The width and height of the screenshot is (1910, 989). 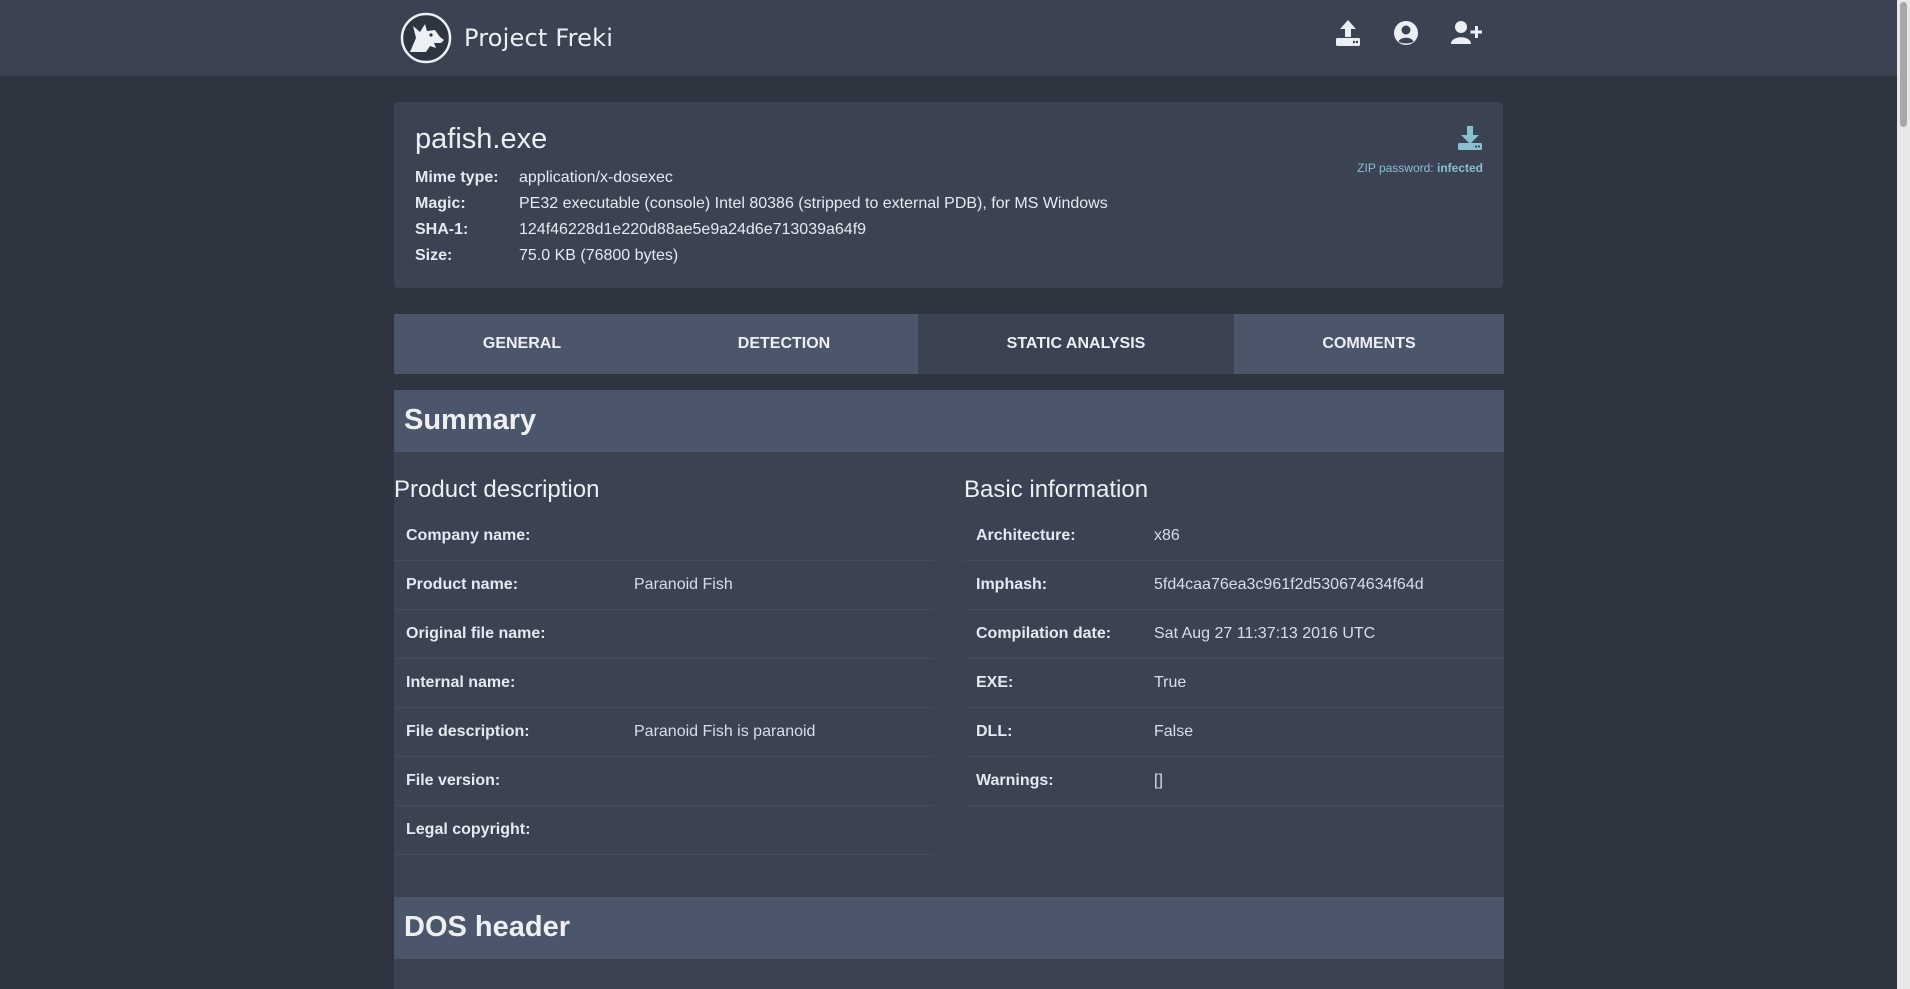 I want to click on user-circle-icon, so click(x=1406, y=33).